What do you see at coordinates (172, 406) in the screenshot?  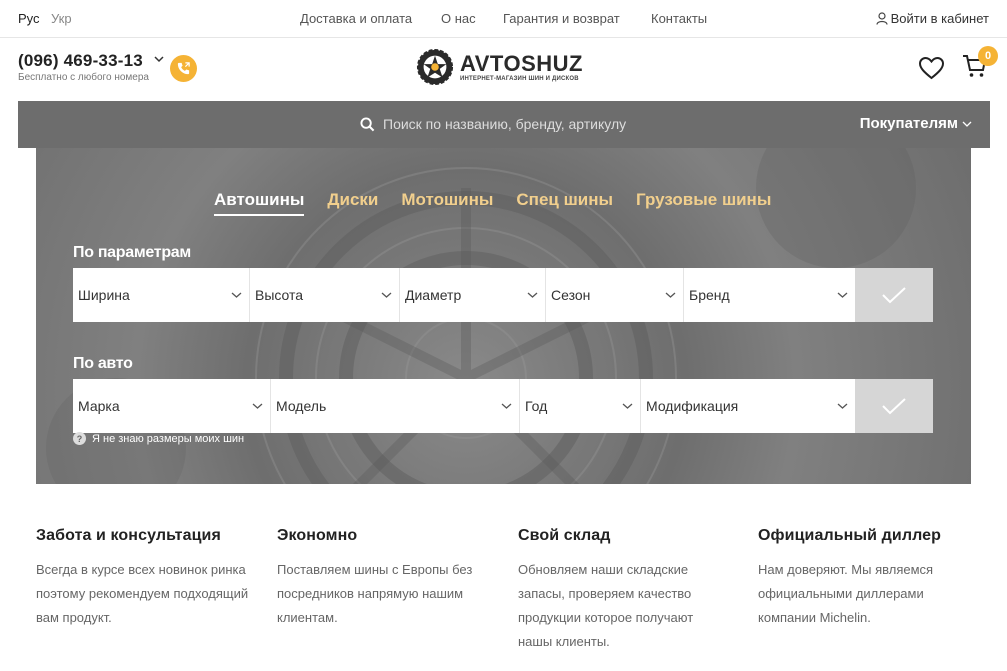 I see `make-select: Марка` at bounding box center [172, 406].